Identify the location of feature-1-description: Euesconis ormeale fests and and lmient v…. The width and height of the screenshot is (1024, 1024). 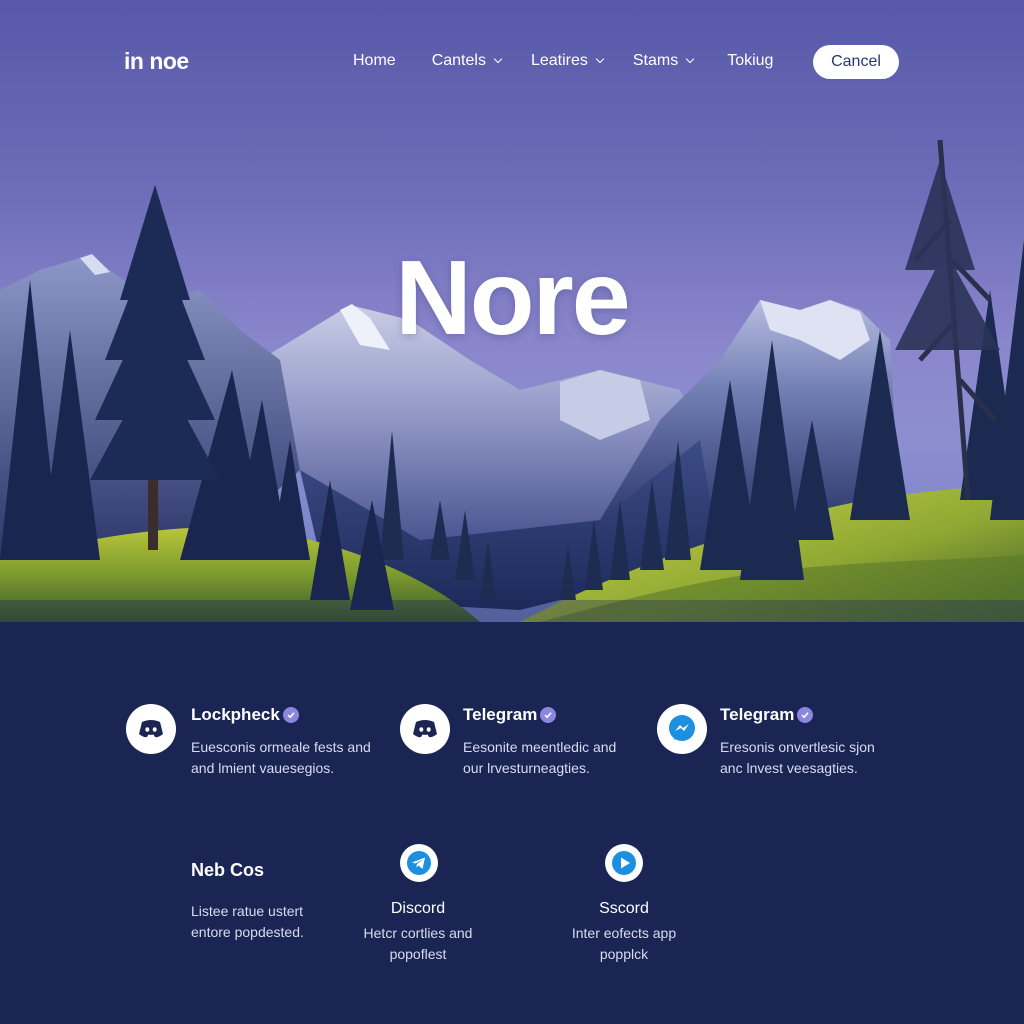
(281, 758).